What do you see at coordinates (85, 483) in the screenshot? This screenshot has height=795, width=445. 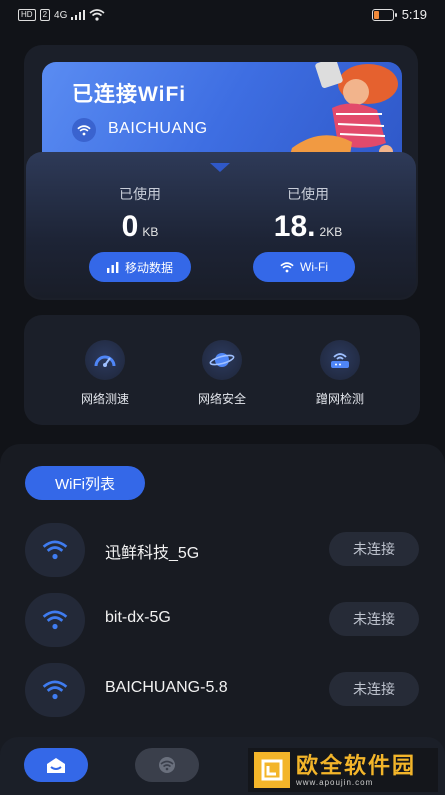 I see `wifi-list-tab: WiFi列表` at bounding box center [85, 483].